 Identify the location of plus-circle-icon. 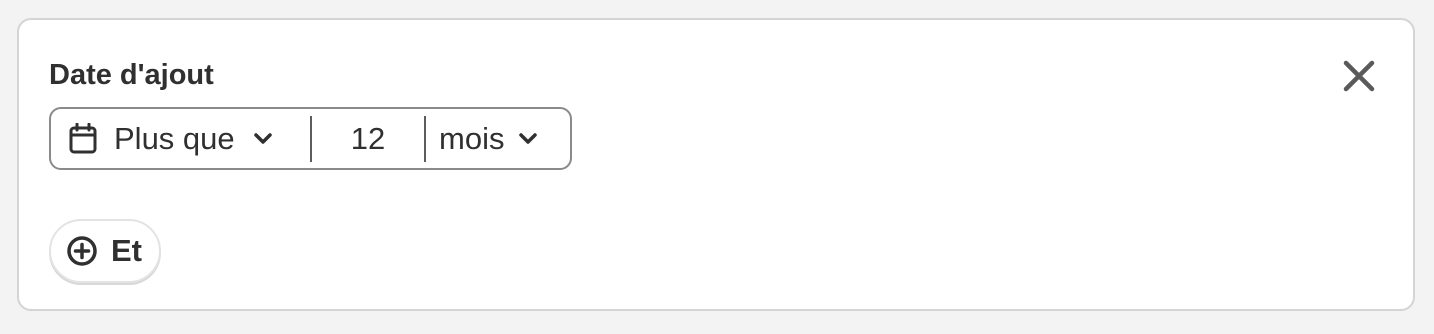
(82, 251).